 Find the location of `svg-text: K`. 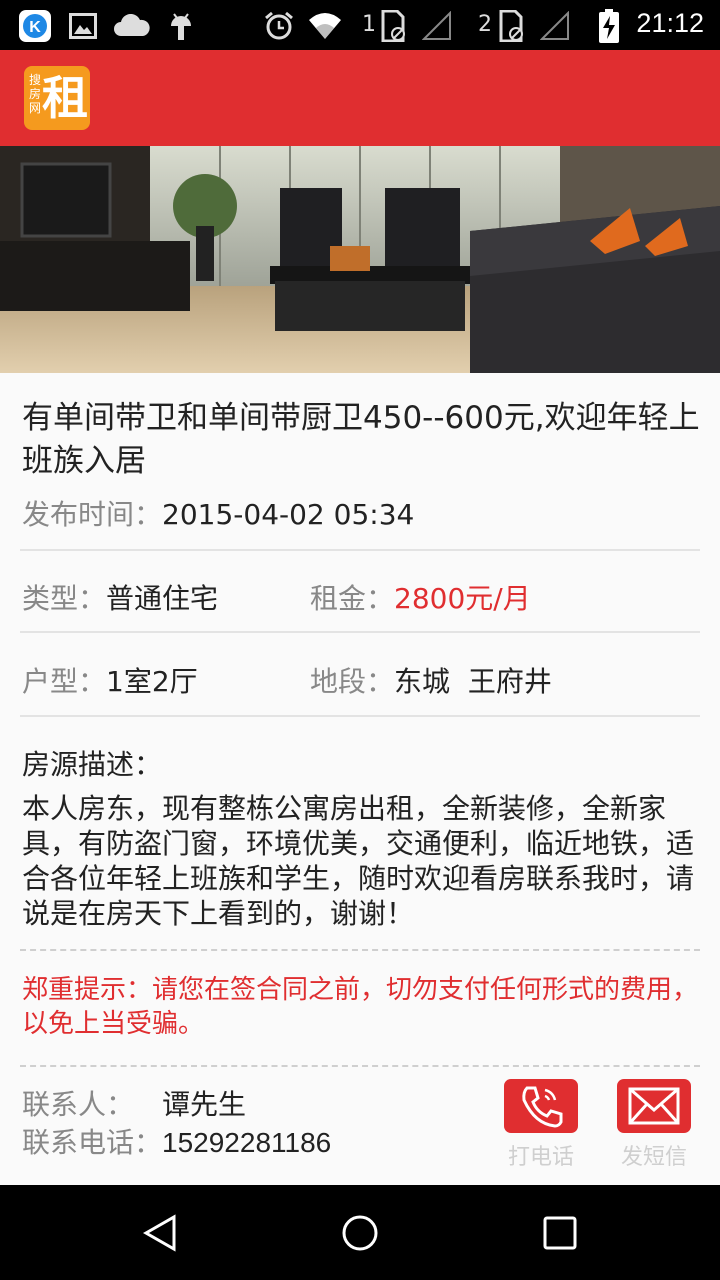

svg-text: K is located at coordinates (35, 27).